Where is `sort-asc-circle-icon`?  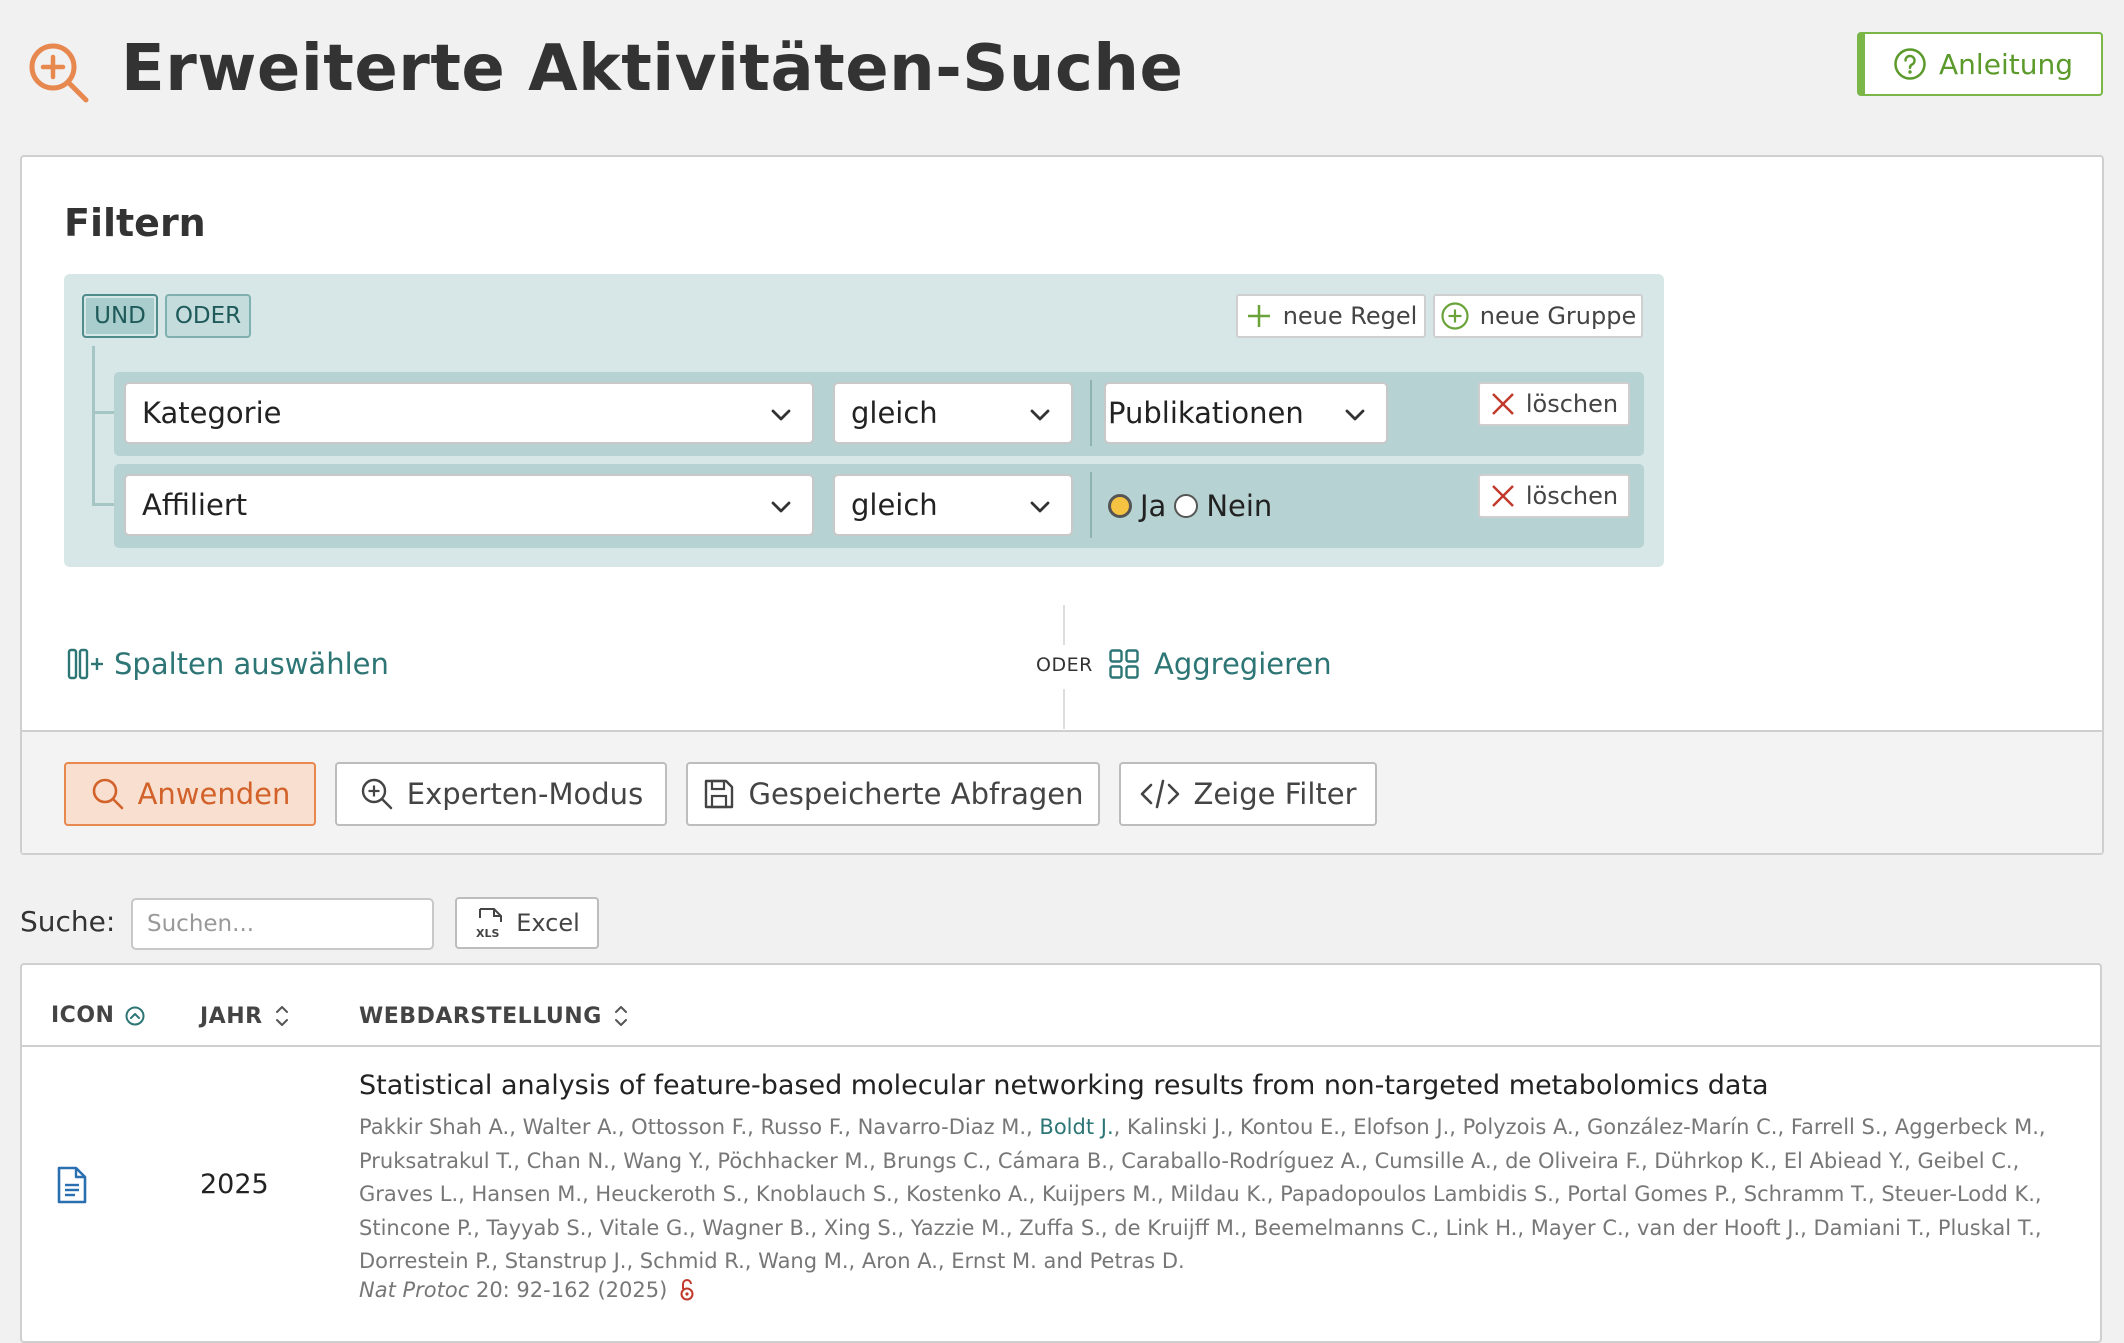 sort-asc-circle-icon is located at coordinates (135, 1015).